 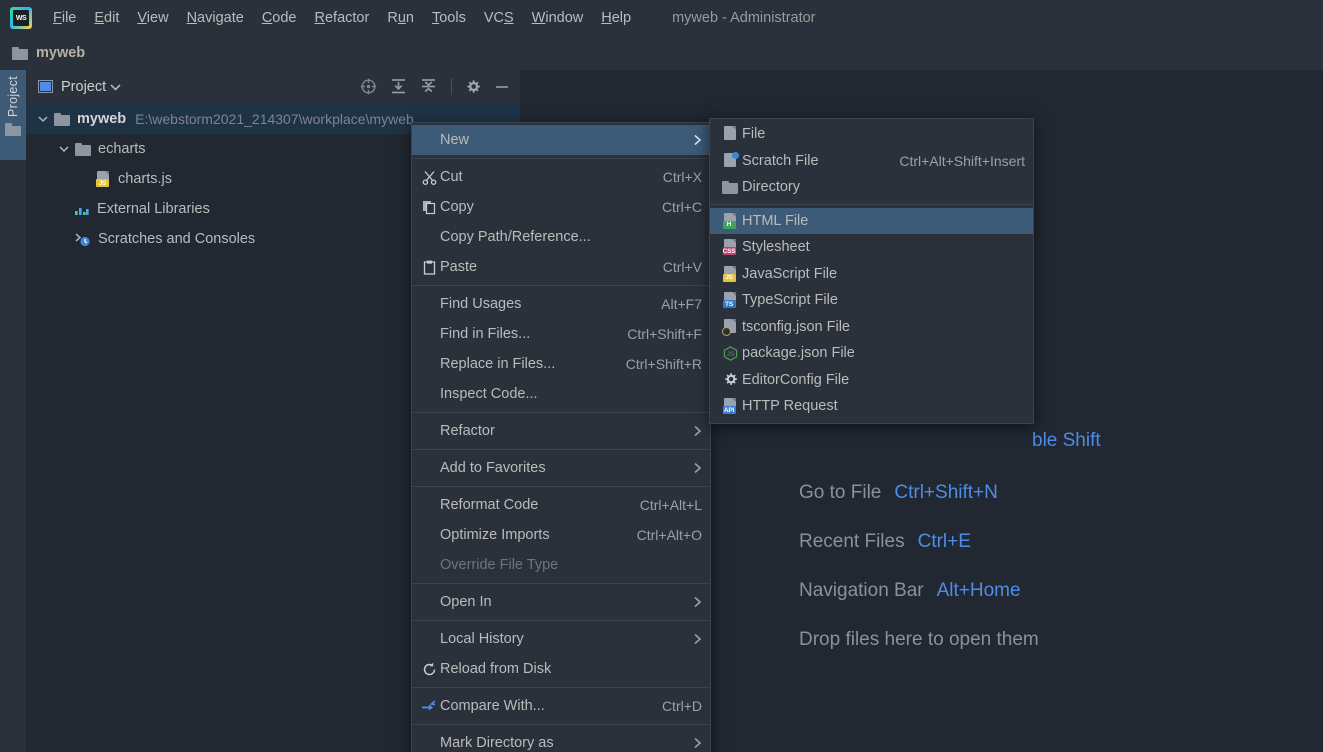 What do you see at coordinates (561, 468) in the screenshot?
I see `menu-item-add-to-favorites: Add to Favorites` at bounding box center [561, 468].